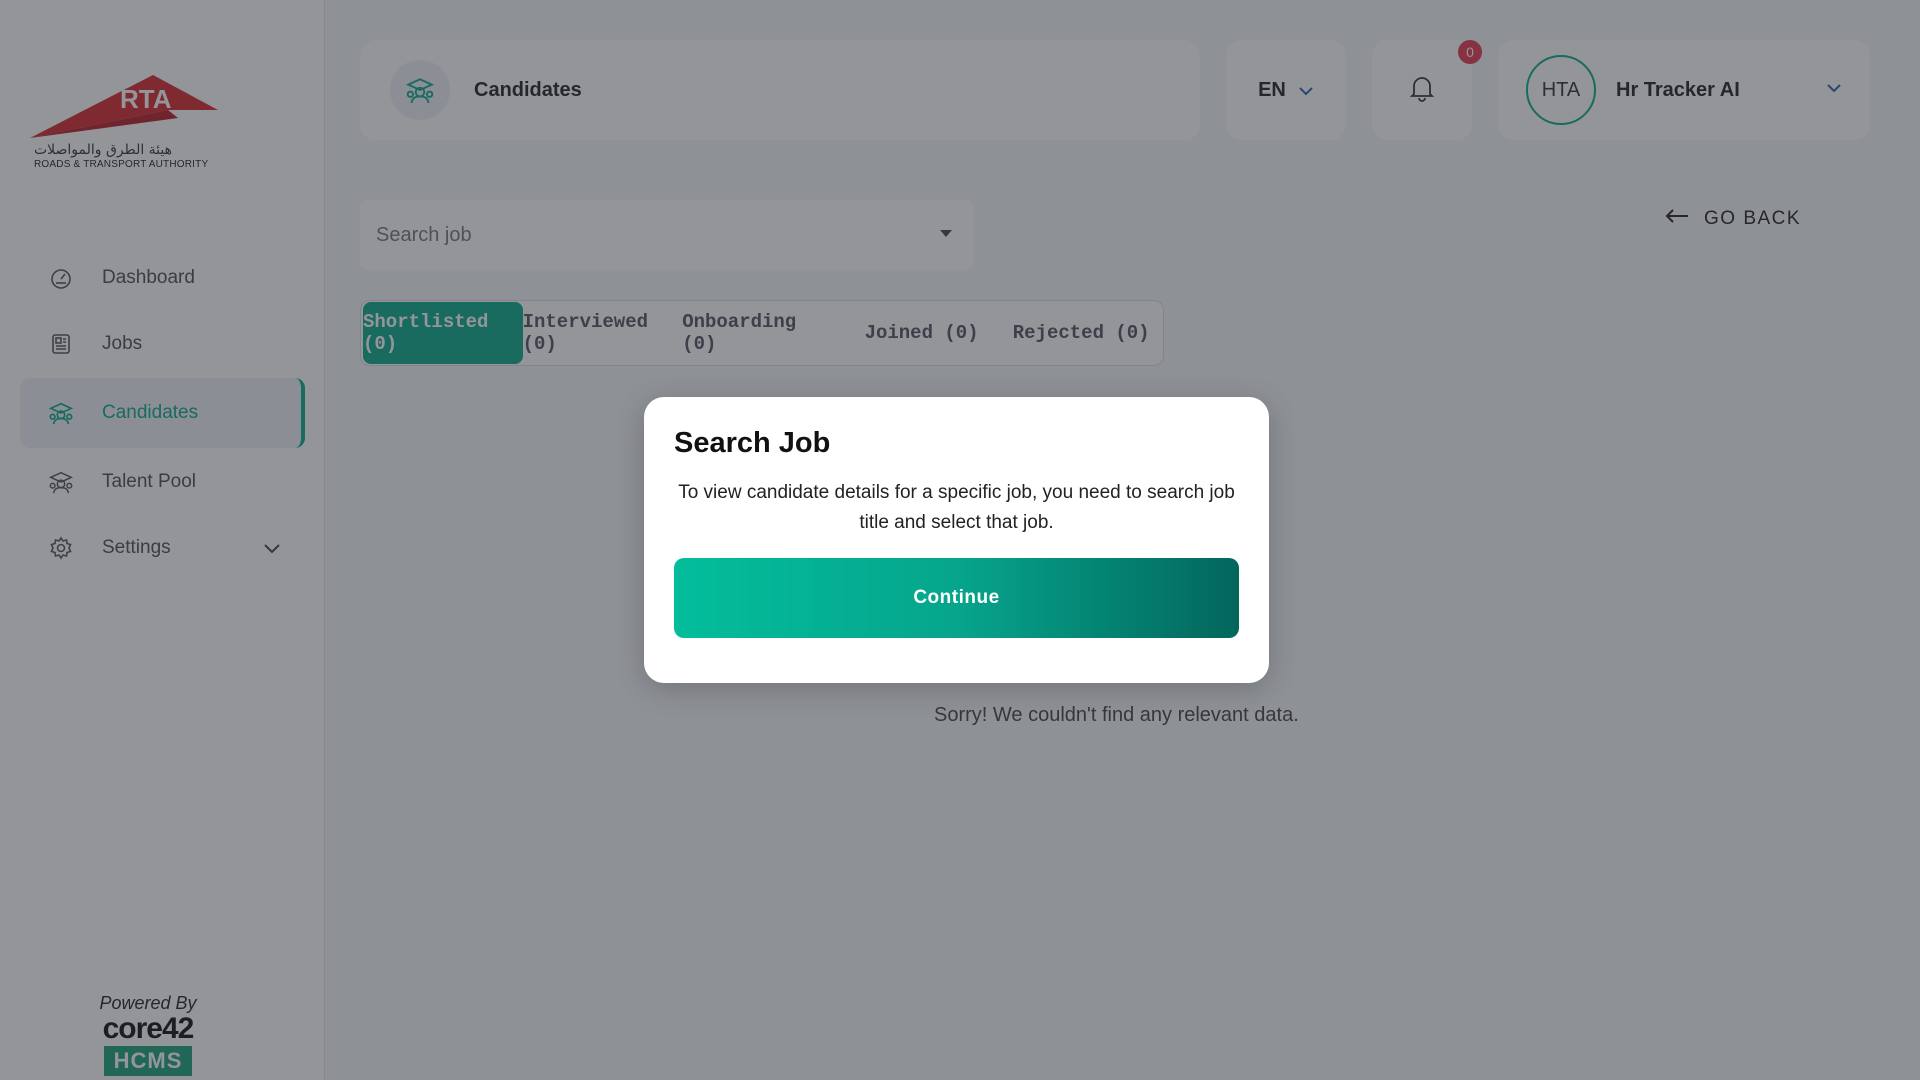  What do you see at coordinates (956, 598) in the screenshot?
I see `continue-button: Continue` at bounding box center [956, 598].